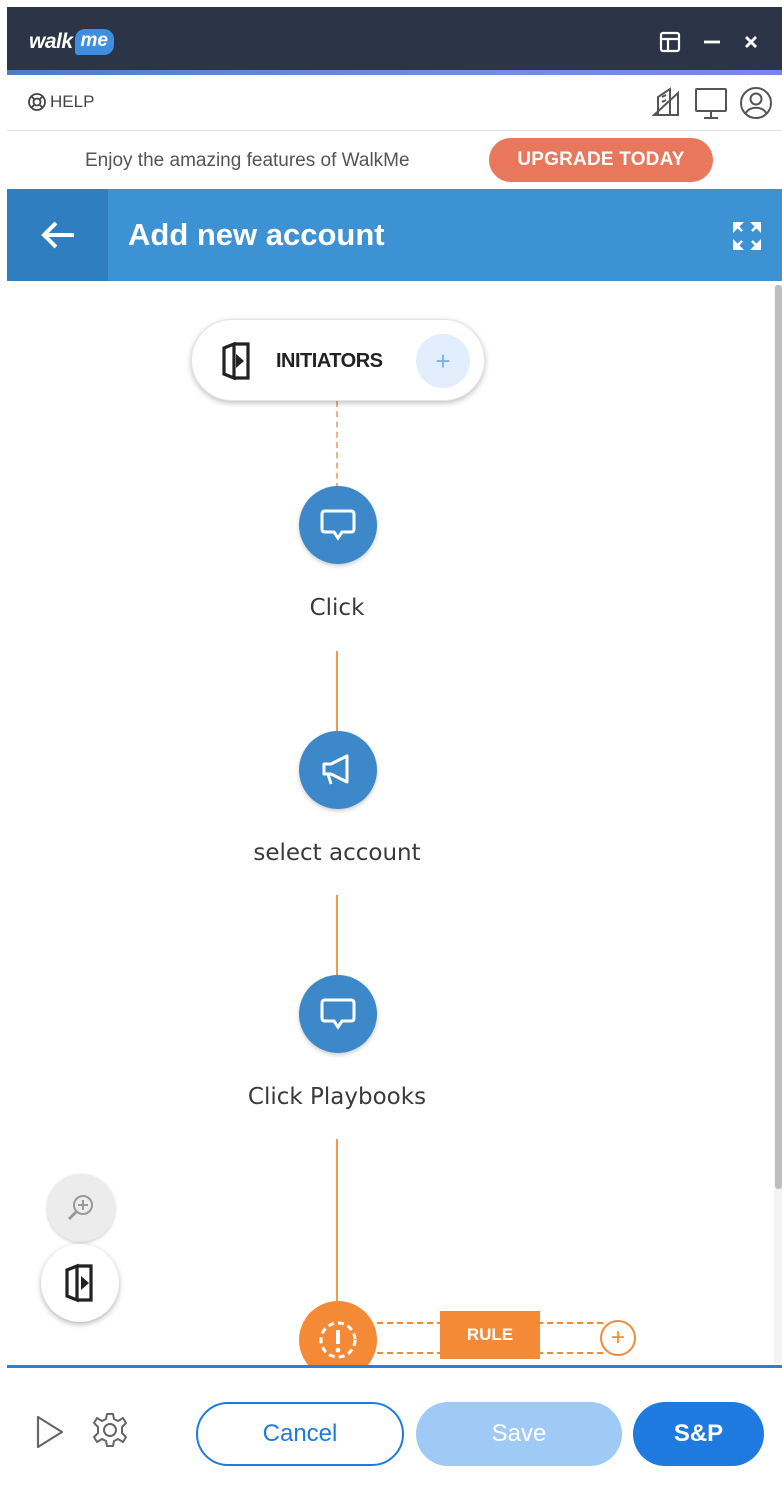 The height and width of the screenshot is (1486, 782). What do you see at coordinates (337, 445) in the screenshot?
I see `connector-dashed` at bounding box center [337, 445].